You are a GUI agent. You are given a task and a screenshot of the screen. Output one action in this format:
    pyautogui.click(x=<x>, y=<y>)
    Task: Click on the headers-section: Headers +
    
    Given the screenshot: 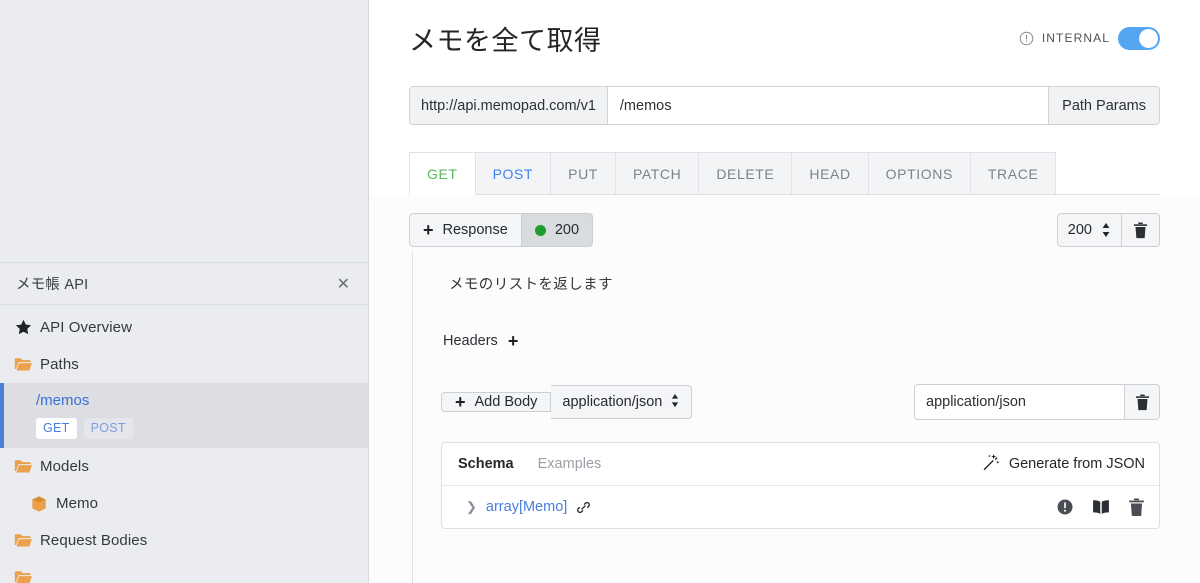 What is the action you would take?
    pyautogui.click(x=800, y=341)
    